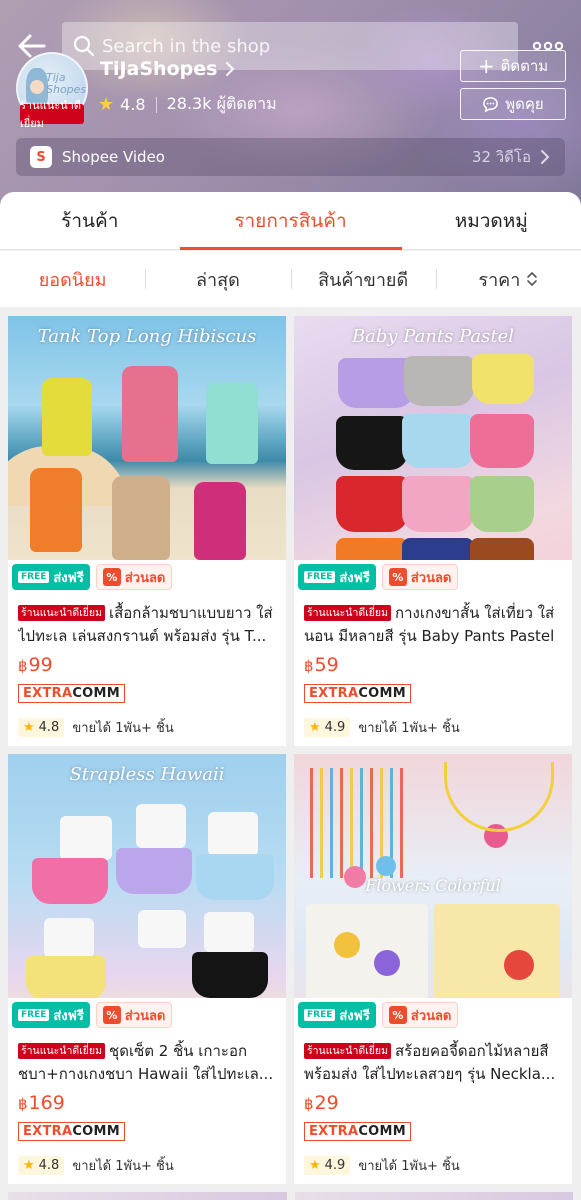 This screenshot has width=581, height=1200. I want to click on shop-rating: 4.8, so click(133, 104).